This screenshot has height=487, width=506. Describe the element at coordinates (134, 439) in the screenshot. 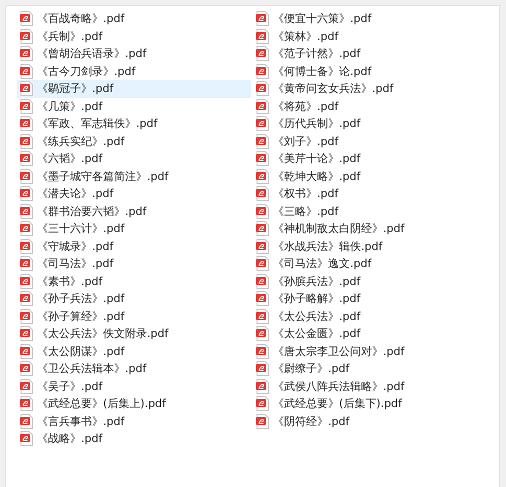

I see `file-item: 《战略》.pdf` at that location.